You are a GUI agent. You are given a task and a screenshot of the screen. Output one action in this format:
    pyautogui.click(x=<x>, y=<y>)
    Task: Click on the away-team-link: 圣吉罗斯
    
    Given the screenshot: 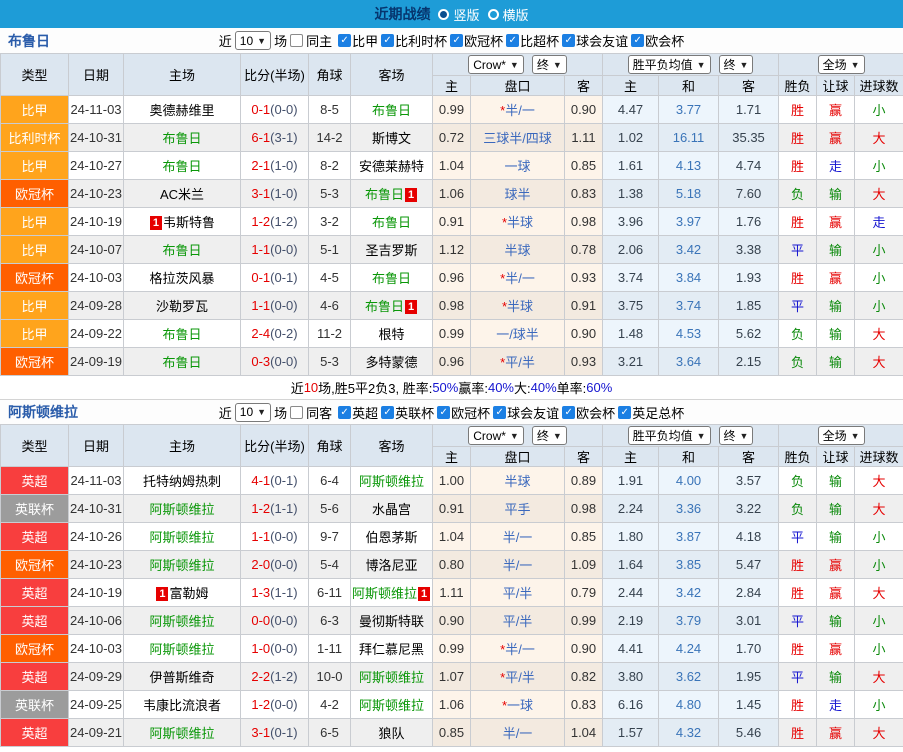 What is the action you would take?
    pyautogui.click(x=391, y=250)
    